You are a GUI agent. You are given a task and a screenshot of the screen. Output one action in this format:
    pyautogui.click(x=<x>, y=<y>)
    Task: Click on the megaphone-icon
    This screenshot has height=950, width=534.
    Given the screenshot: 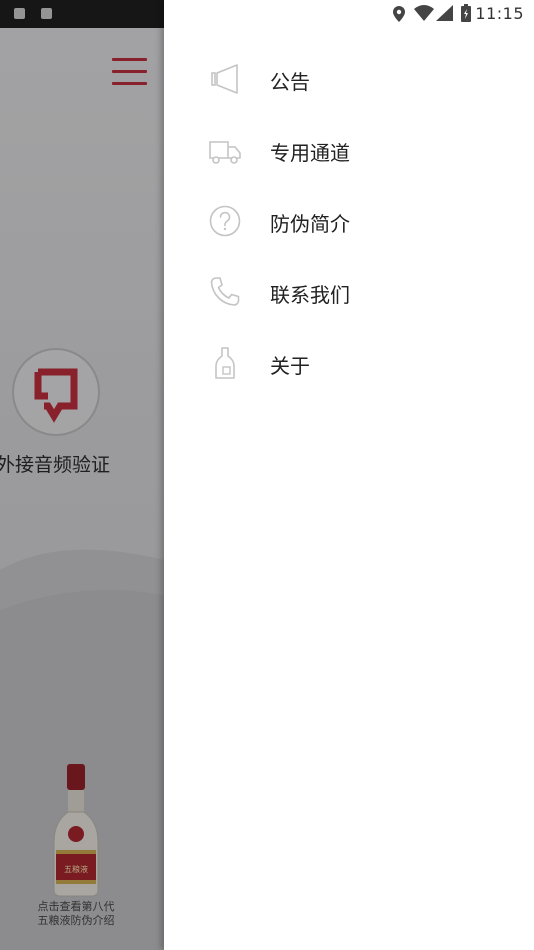 What is the action you would take?
    pyautogui.click(x=224, y=79)
    